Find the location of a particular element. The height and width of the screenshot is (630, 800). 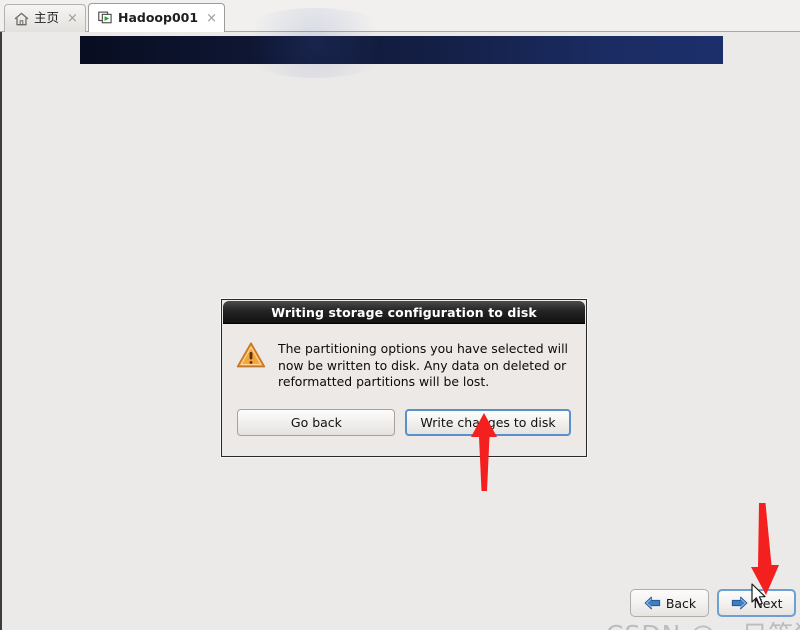

tab-home-close-icon: × is located at coordinates (72, 18).